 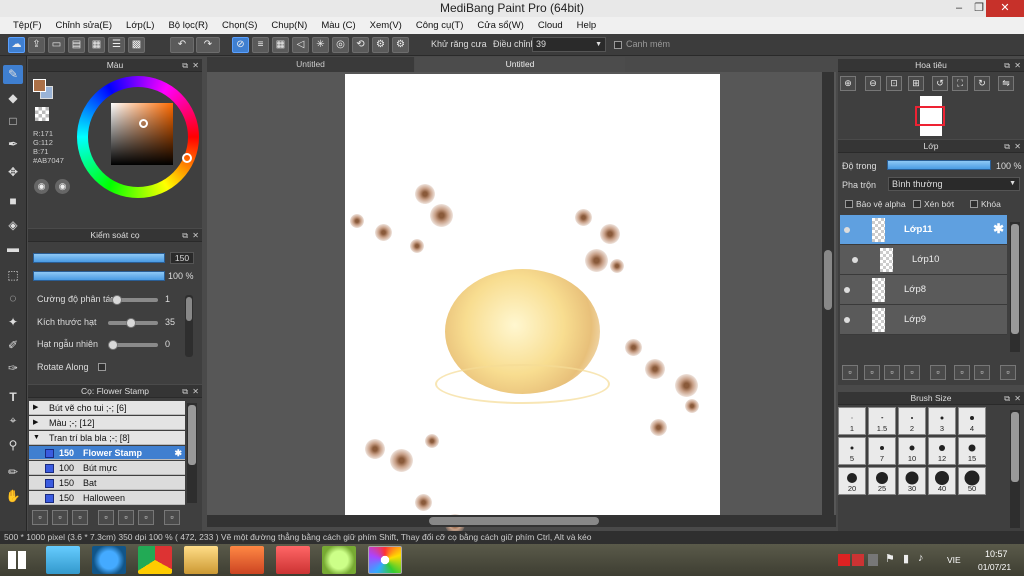 What do you see at coordinates (972, 451) in the screenshot?
I see `brush-size-item: 15` at bounding box center [972, 451].